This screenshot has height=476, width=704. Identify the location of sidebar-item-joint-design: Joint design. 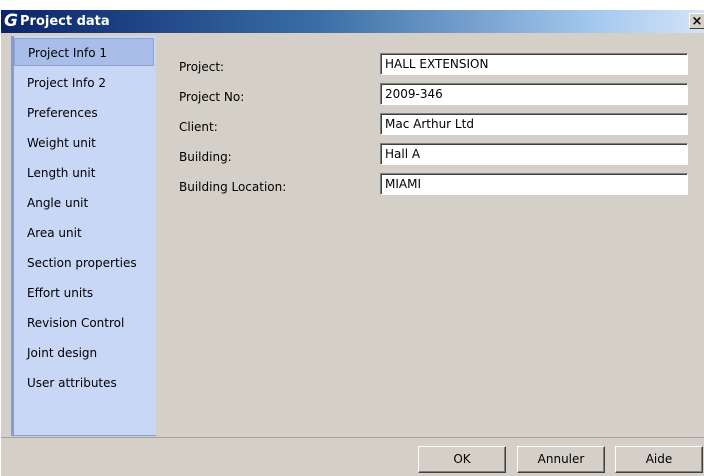
(84, 353).